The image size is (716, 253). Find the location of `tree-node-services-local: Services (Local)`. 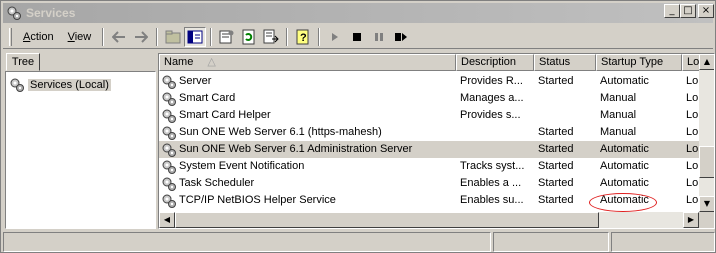

tree-node-services-local: Services (Local) is located at coordinates (60, 85).